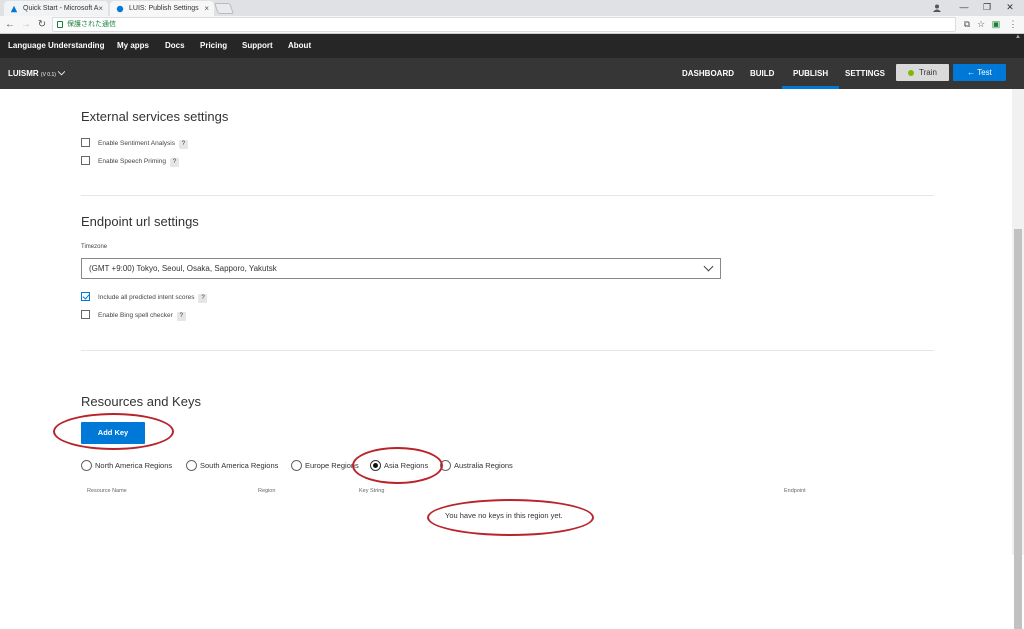 This screenshot has width=1024, height=629. Describe the element at coordinates (61, 8) in the screenshot. I see `tab-title: Quick Start - Microsoft A` at that location.